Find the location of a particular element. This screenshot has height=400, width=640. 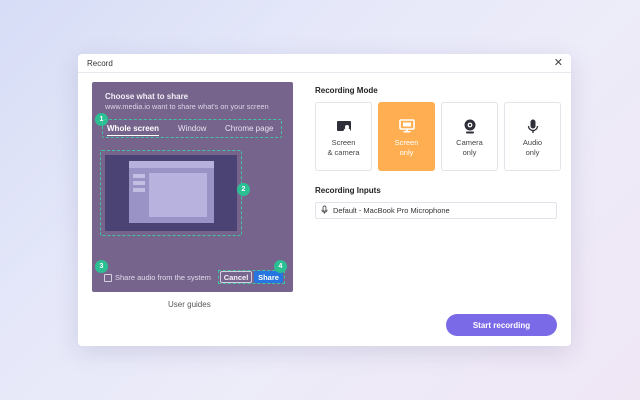

picker-tabs: Whole screen Window Chrome page is located at coordinates (192, 128).